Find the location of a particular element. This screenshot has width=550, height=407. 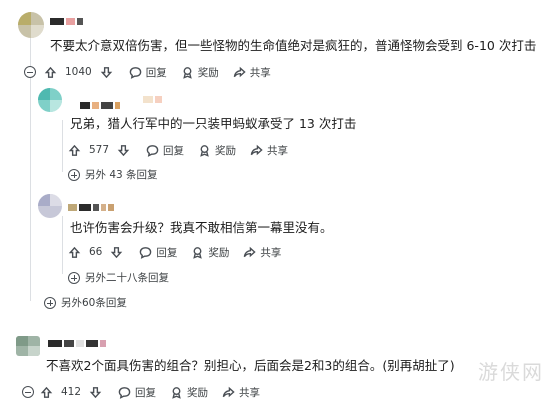

vote-count: 412 is located at coordinates (71, 392).